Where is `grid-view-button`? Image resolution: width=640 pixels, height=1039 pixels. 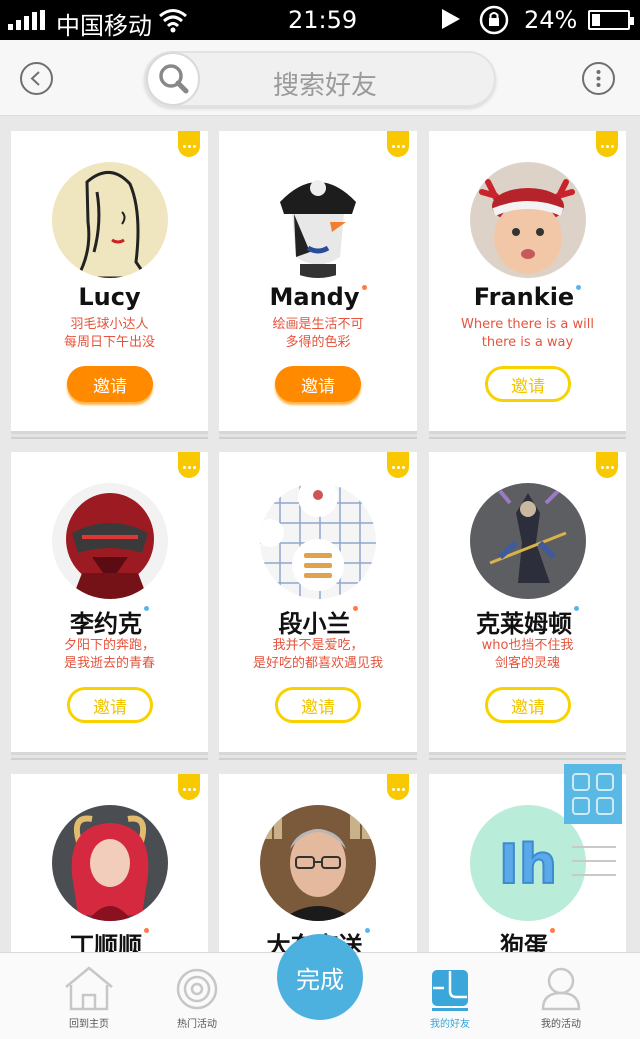
grid-view-button is located at coordinates (593, 794).